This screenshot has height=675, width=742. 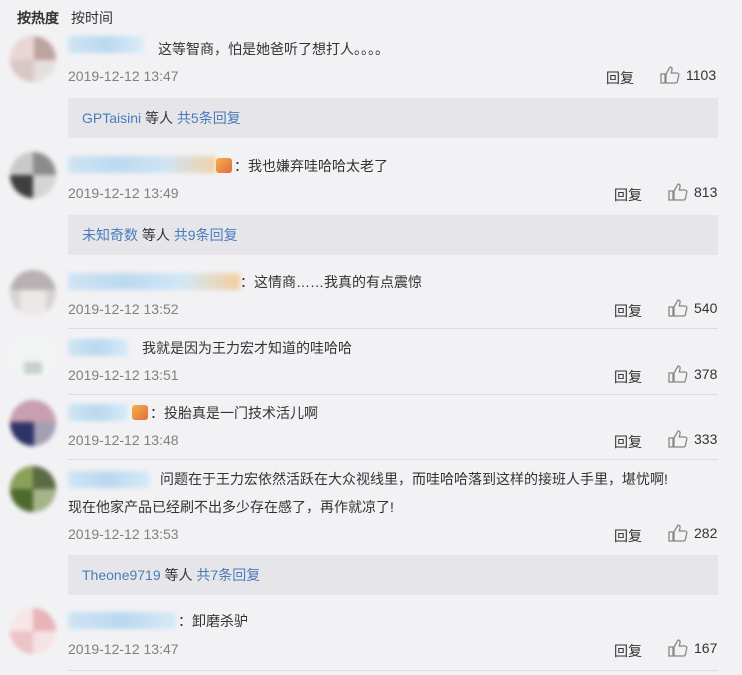 I want to click on sort-tabs: 按热度 按时间, so click(x=65, y=18).